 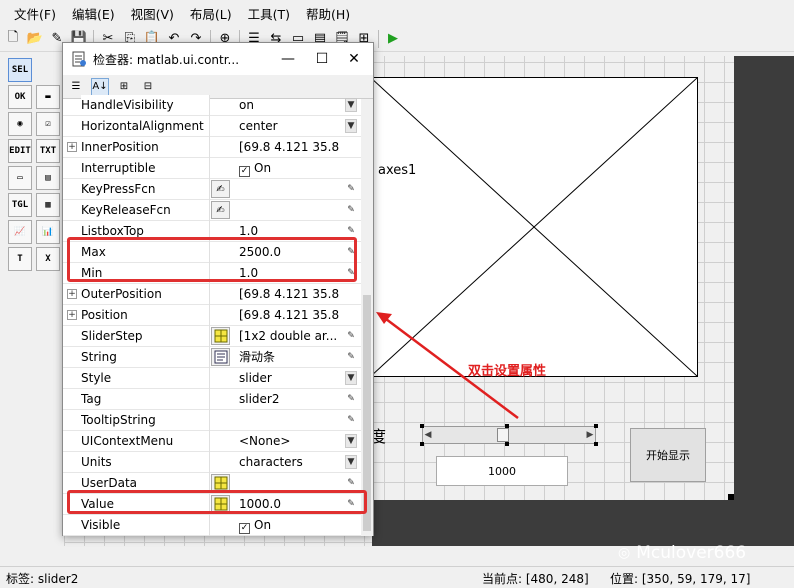 I want to click on property-row: HandleVisibility on ▼, so click(x=212, y=105).